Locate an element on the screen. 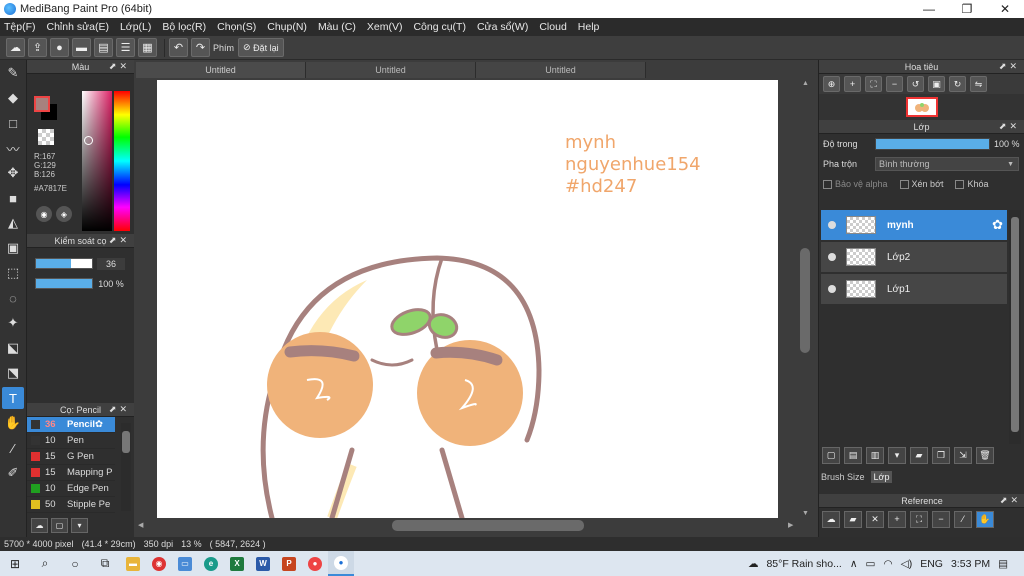  word-icon: W is located at coordinates (263, 563).